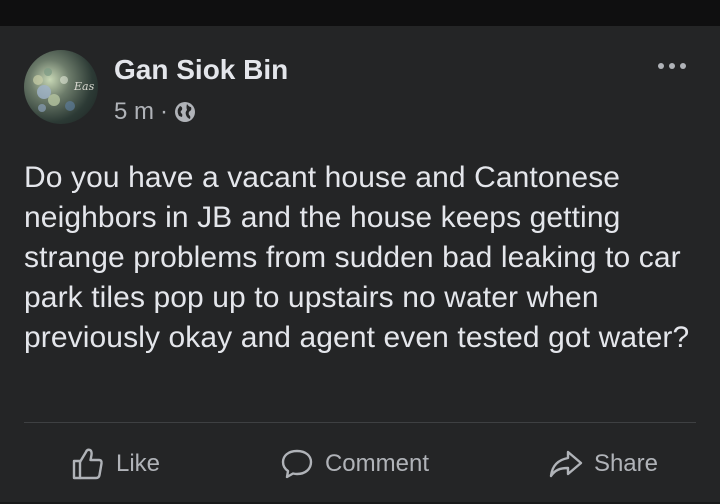  I want to click on post-actions: Like Comment Share, so click(360, 464).